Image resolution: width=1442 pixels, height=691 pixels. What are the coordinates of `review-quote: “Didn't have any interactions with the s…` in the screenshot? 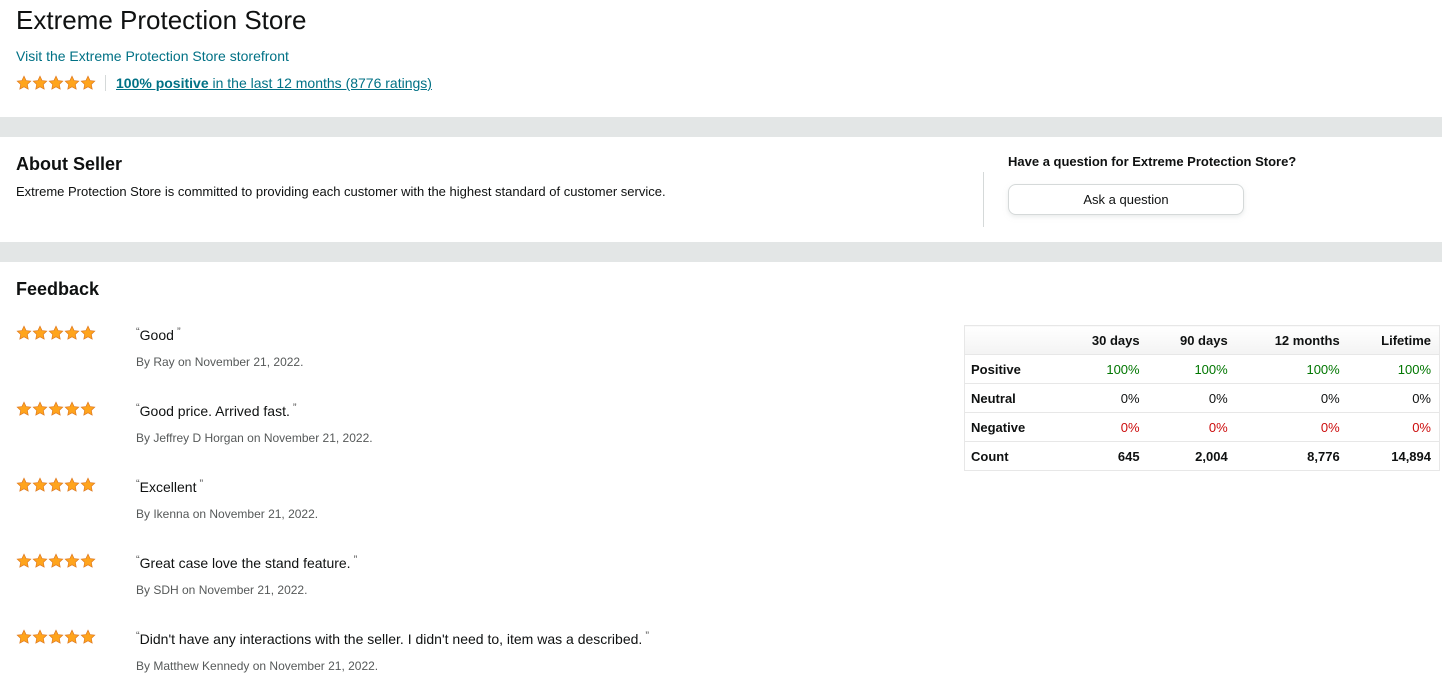 It's located at (392, 638).